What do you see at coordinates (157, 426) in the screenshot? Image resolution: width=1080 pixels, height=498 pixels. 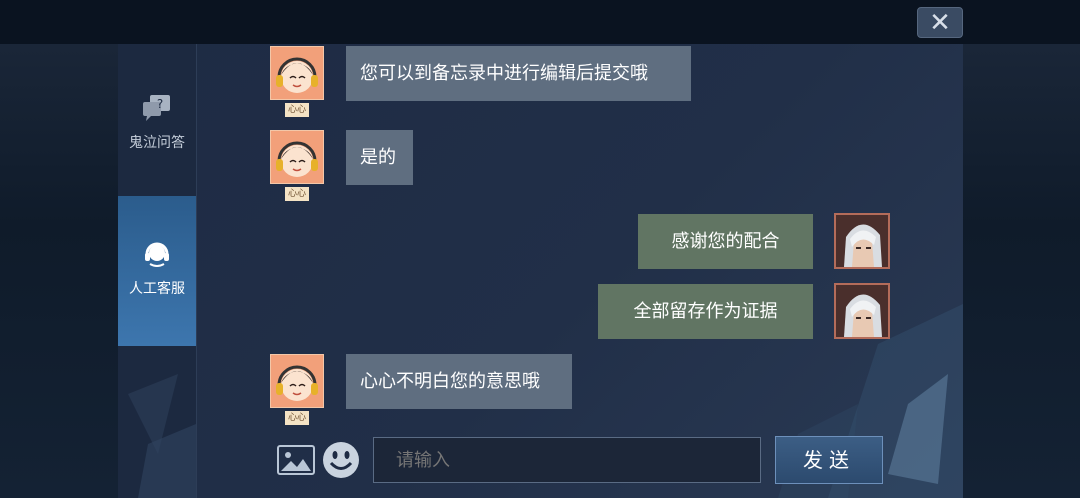 I see `sidebar-decoration` at bounding box center [157, 426].